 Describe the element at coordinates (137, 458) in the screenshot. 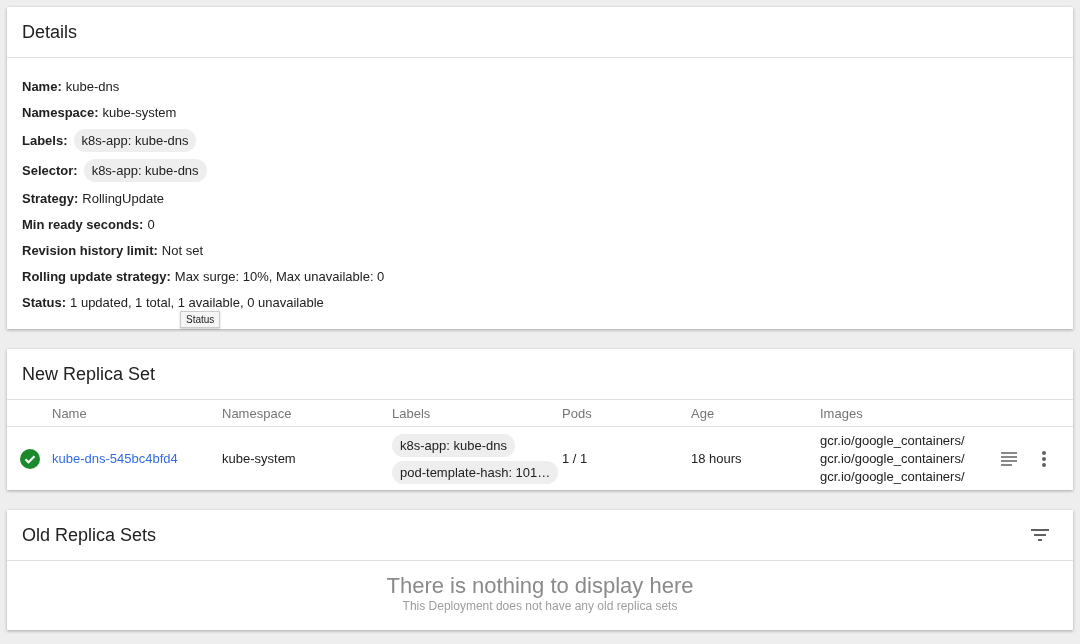

I see `replica-set-link: kube-dns-545bc4bfd4` at that location.